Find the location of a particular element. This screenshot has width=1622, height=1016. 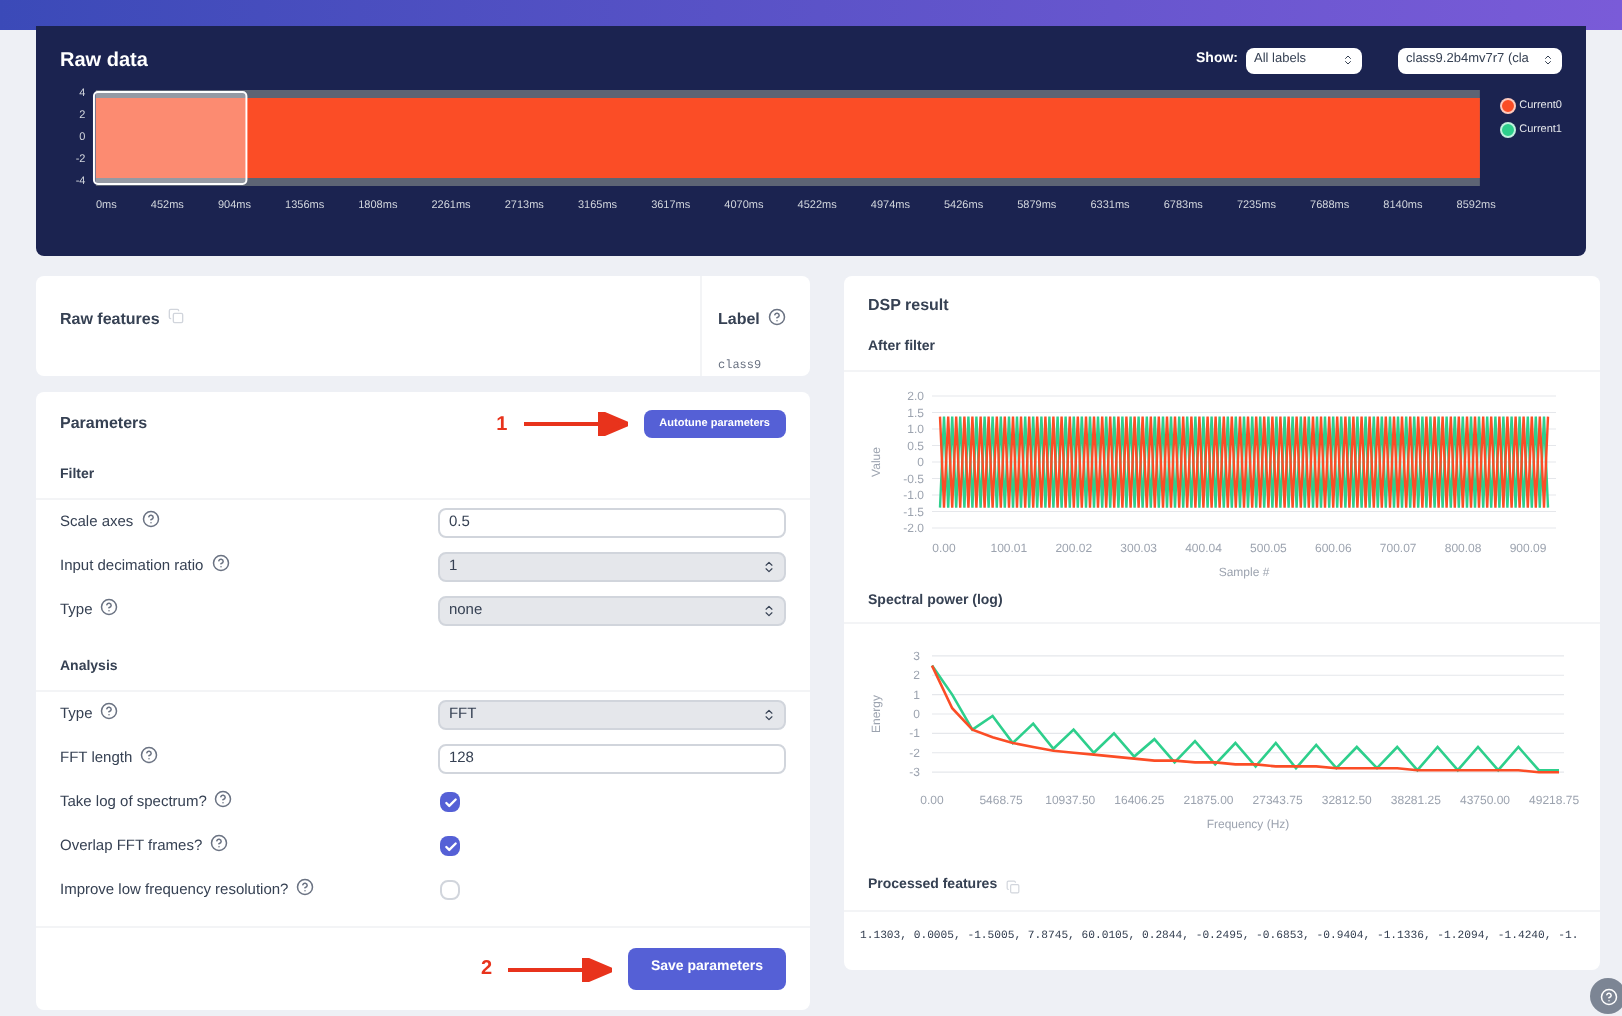

step-number: 1 is located at coordinates (502, 425).